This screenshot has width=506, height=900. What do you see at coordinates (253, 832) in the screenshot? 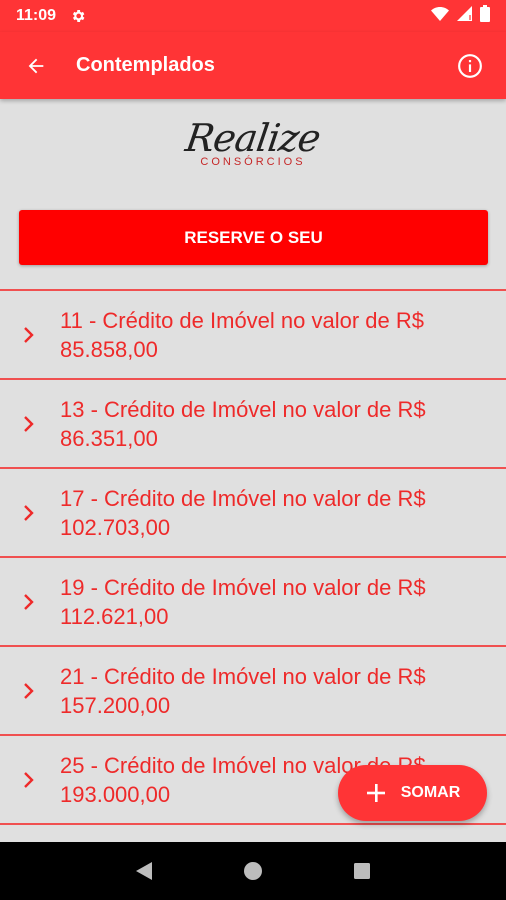
I see `list-item` at bounding box center [253, 832].